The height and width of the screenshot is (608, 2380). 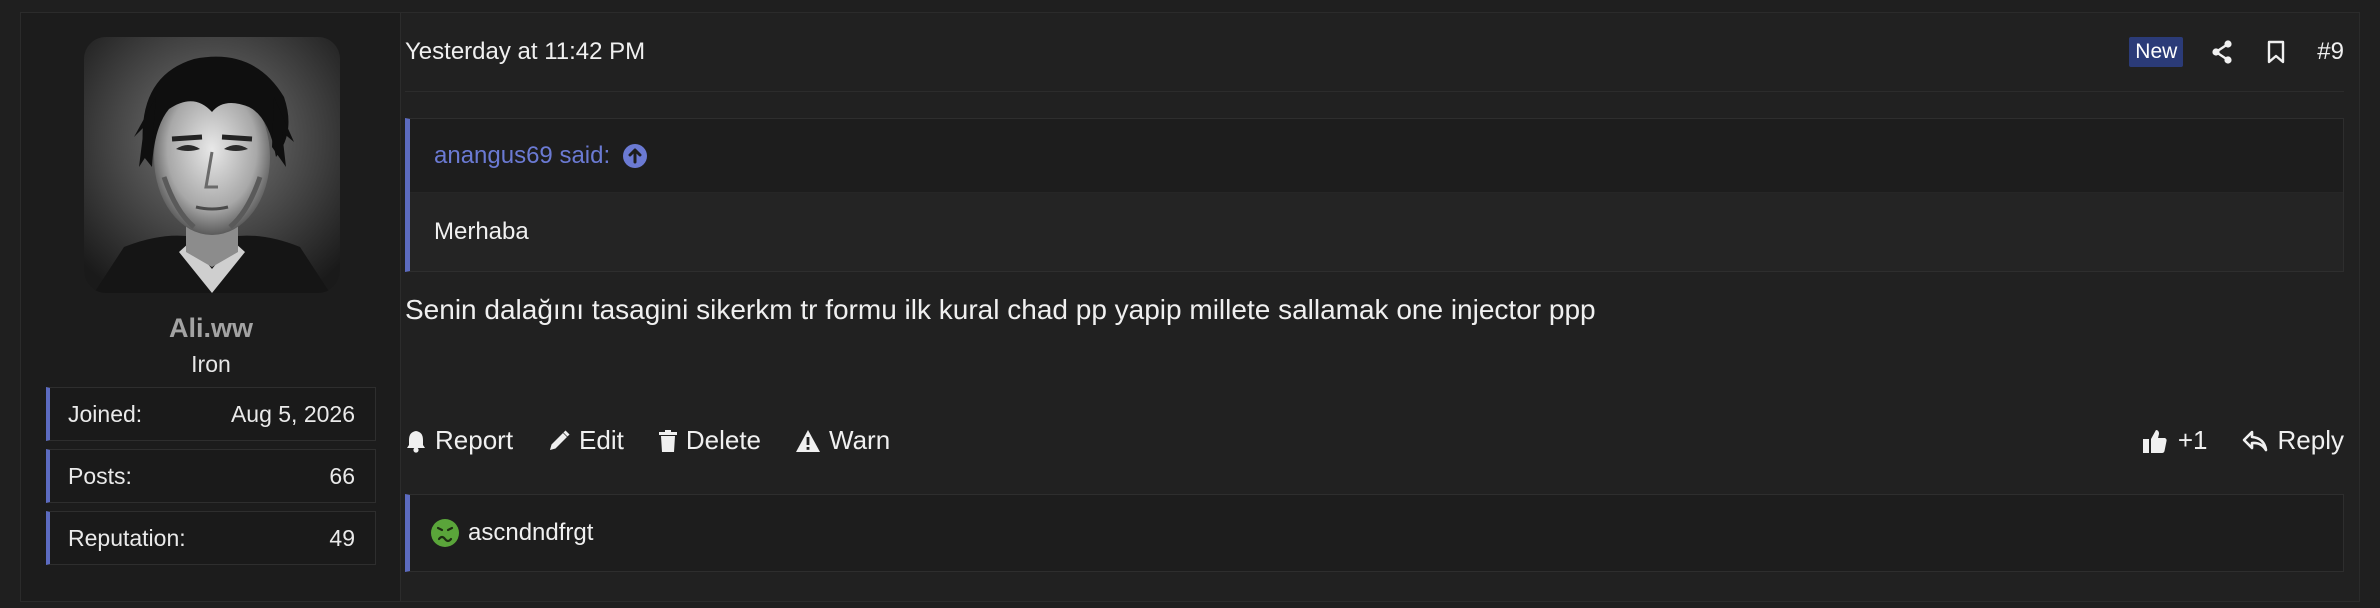 I want to click on reply-icon, so click(x=2257, y=441).